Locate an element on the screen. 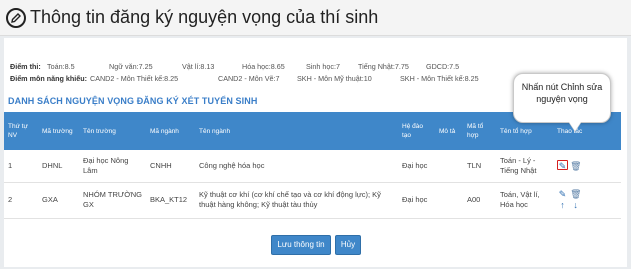 Image resolution: width=631 pixels, height=269 pixels. score-item: Hóa học:8.65 is located at coordinates (263, 66).